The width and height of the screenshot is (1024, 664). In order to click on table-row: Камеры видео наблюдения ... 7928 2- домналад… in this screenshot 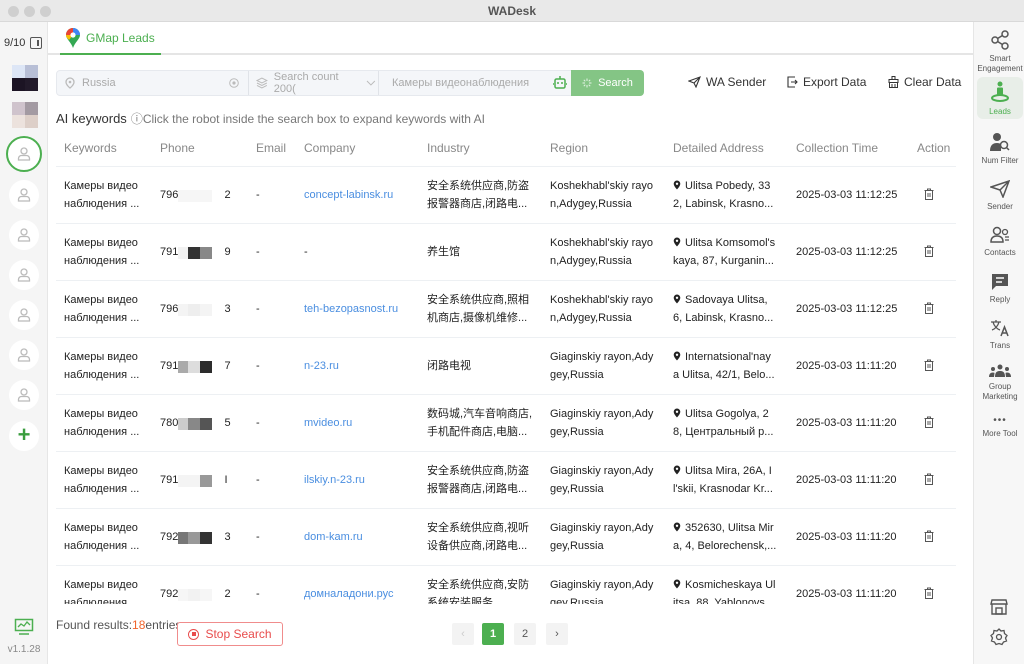, I will do `click(506, 584)`.